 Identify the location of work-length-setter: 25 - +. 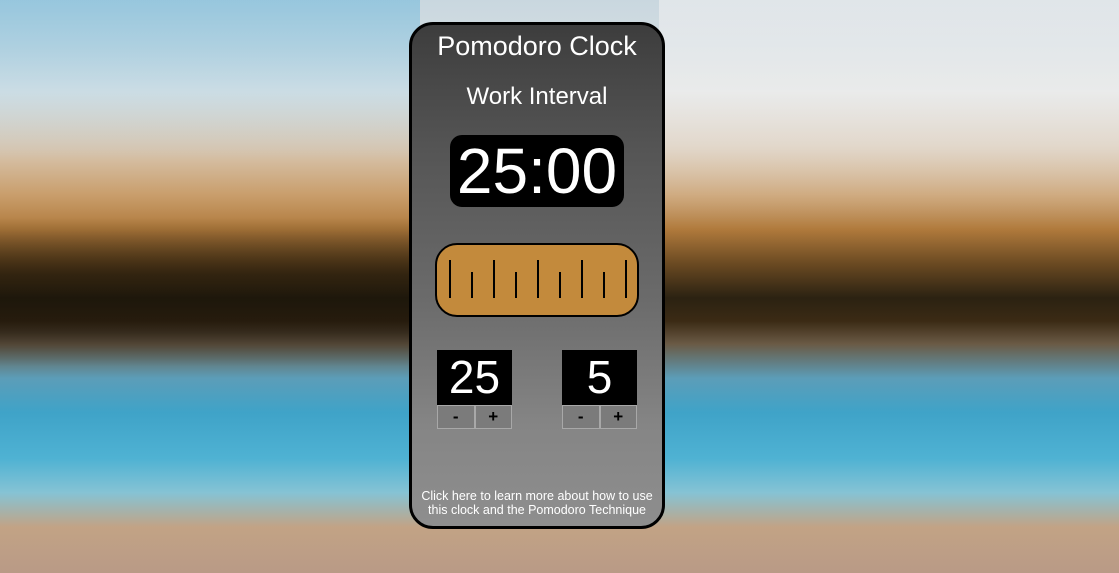
(474, 389).